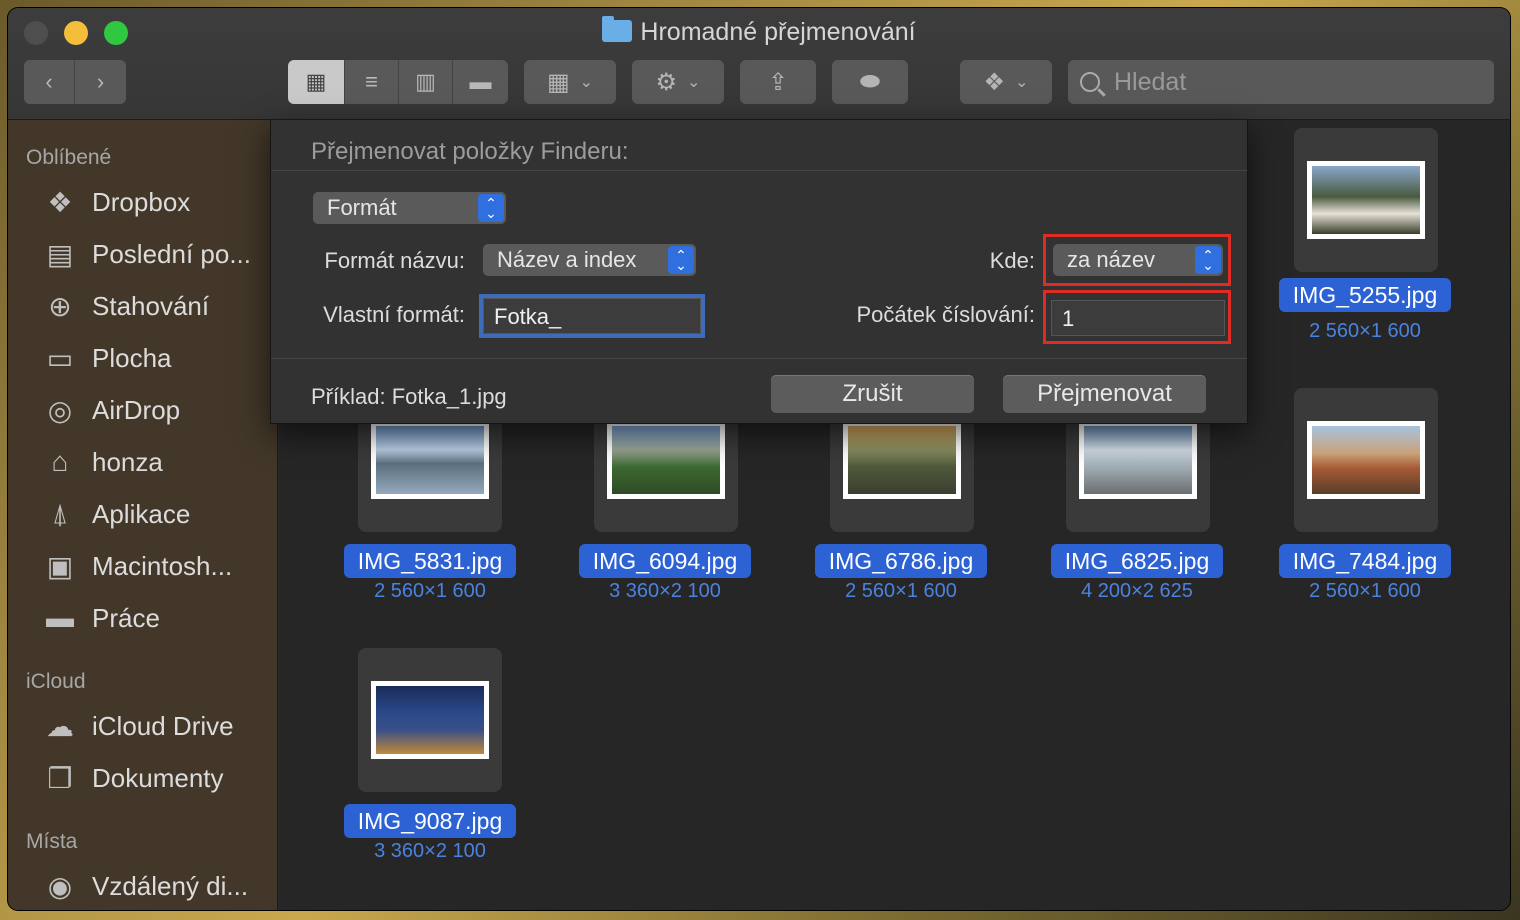 Image resolution: width=1520 pixels, height=920 pixels. I want to click on sidebar-item-prace: ▬ Práce, so click(101, 618).